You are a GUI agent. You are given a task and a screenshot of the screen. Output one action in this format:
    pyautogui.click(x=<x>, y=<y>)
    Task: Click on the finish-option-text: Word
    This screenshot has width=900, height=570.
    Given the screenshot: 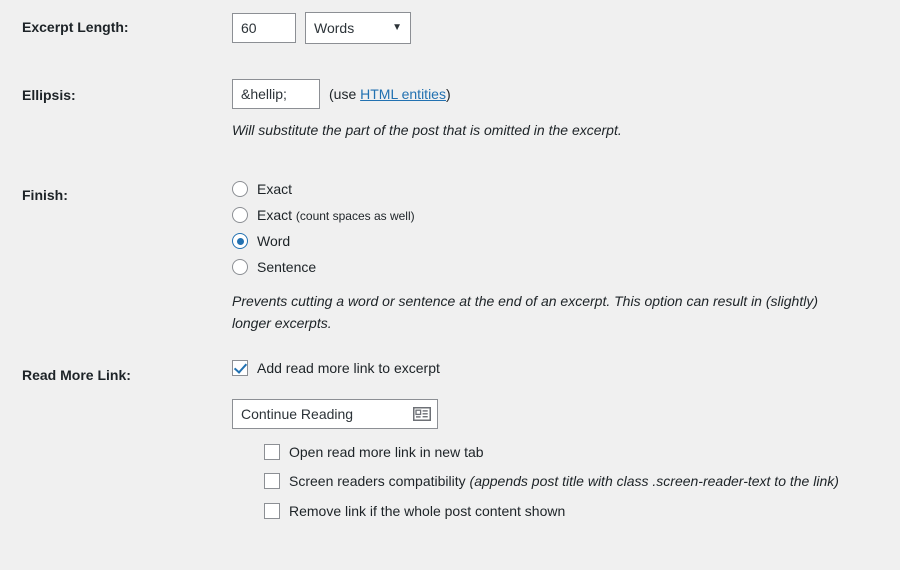 What is the action you would take?
    pyautogui.click(x=274, y=241)
    